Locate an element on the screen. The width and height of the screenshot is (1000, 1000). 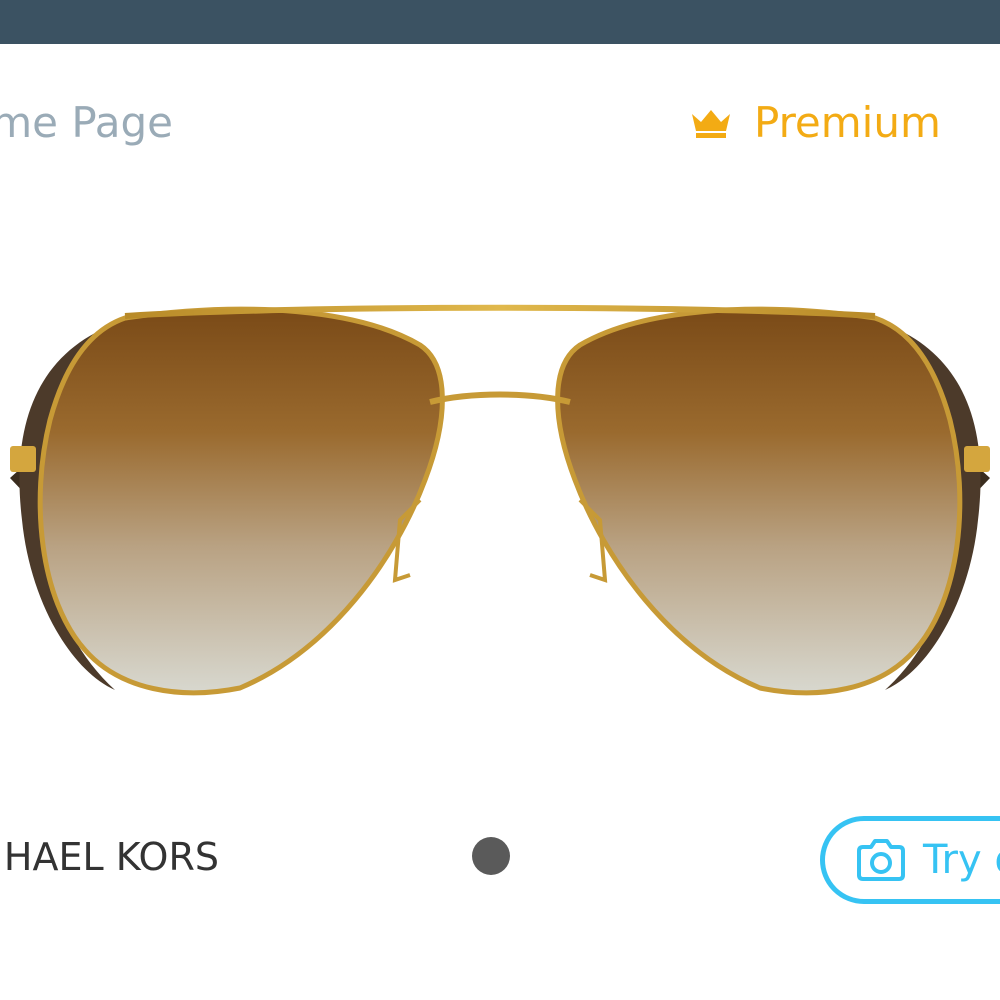
premium-button: Premium is located at coordinates (815, 123).